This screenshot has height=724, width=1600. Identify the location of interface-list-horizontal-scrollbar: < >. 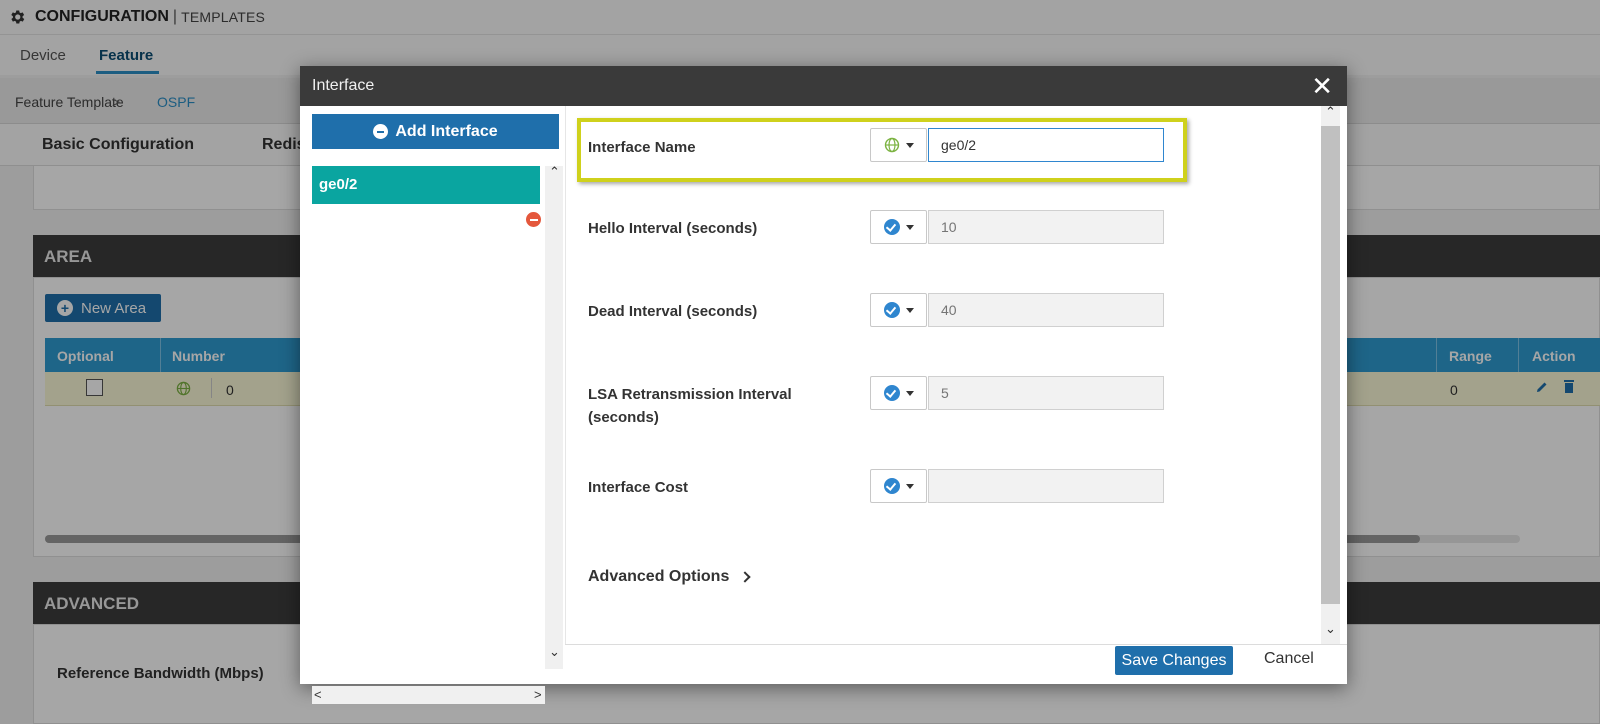
(428, 695).